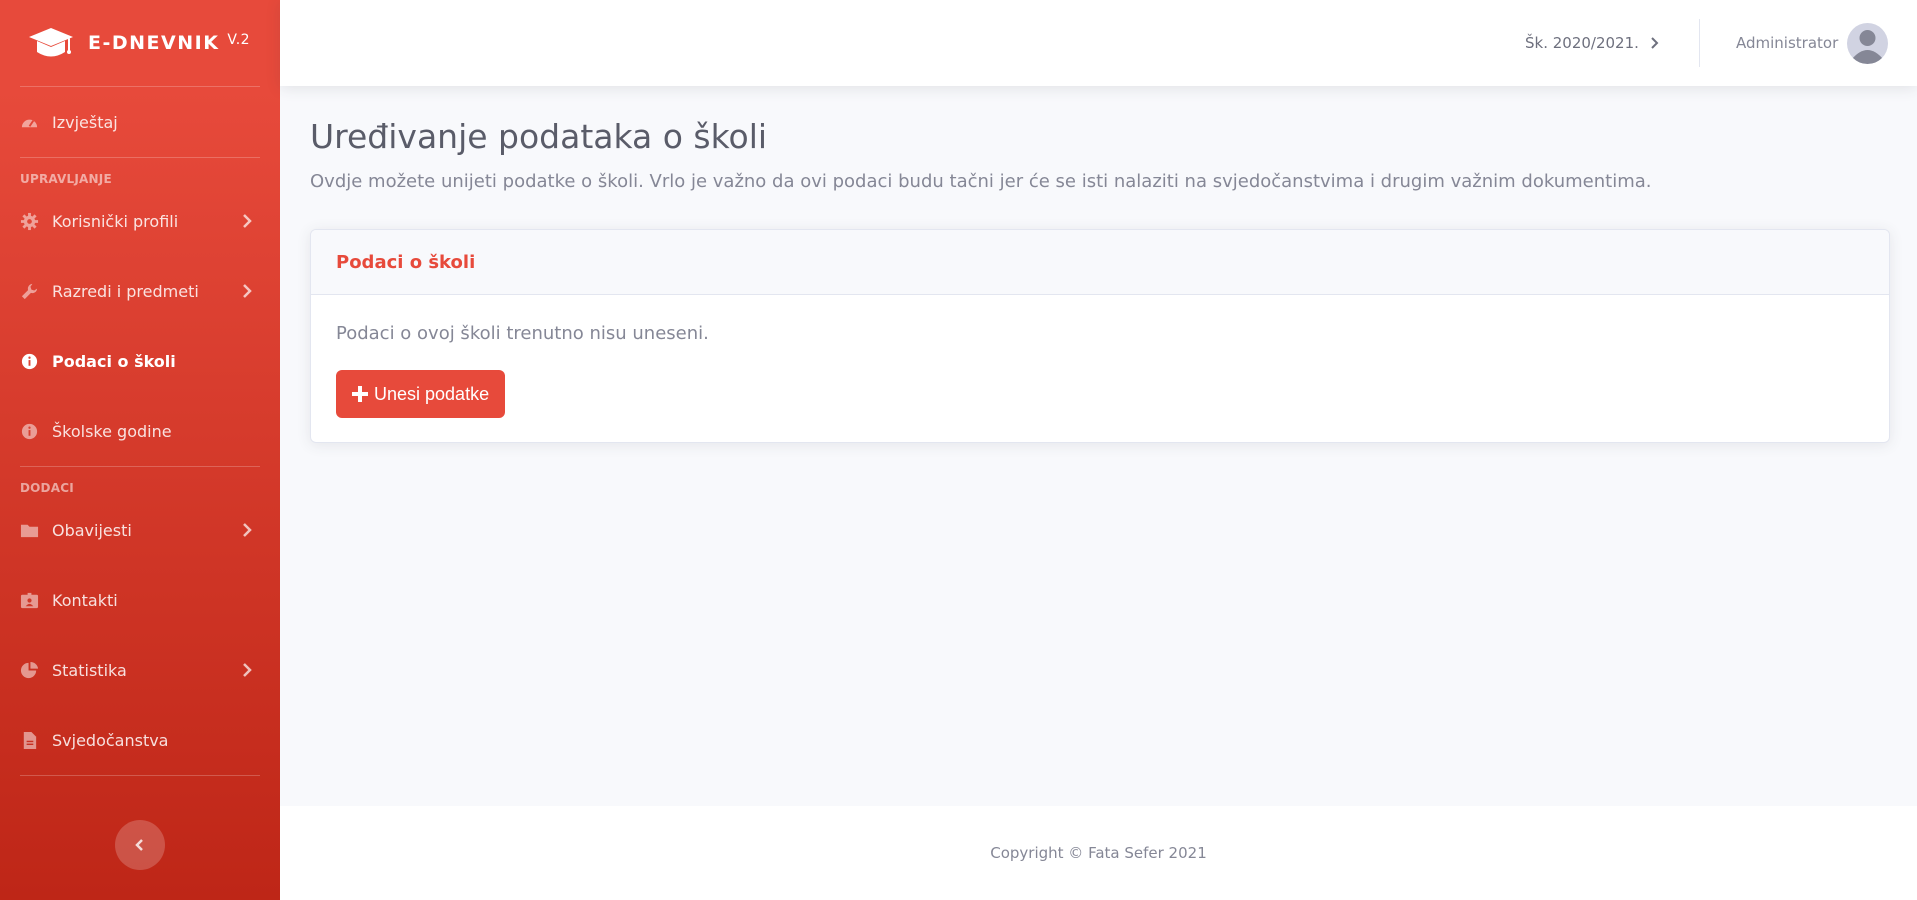  Describe the element at coordinates (29, 530) in the screenshot. I see `folder-icon` at that location.